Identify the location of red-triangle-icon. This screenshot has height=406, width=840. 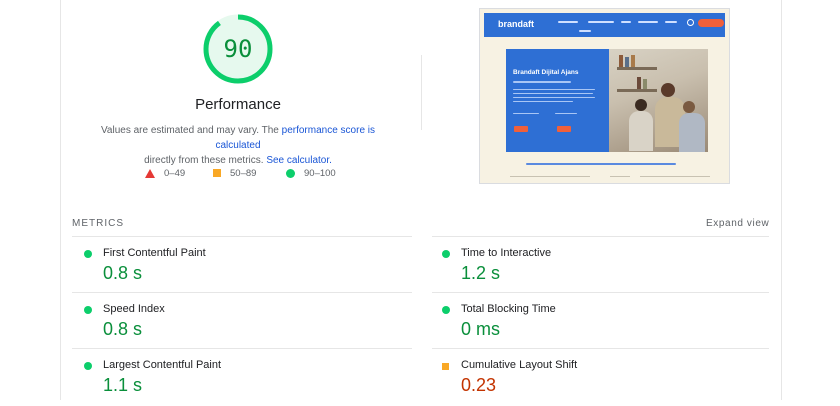
(150, 173).